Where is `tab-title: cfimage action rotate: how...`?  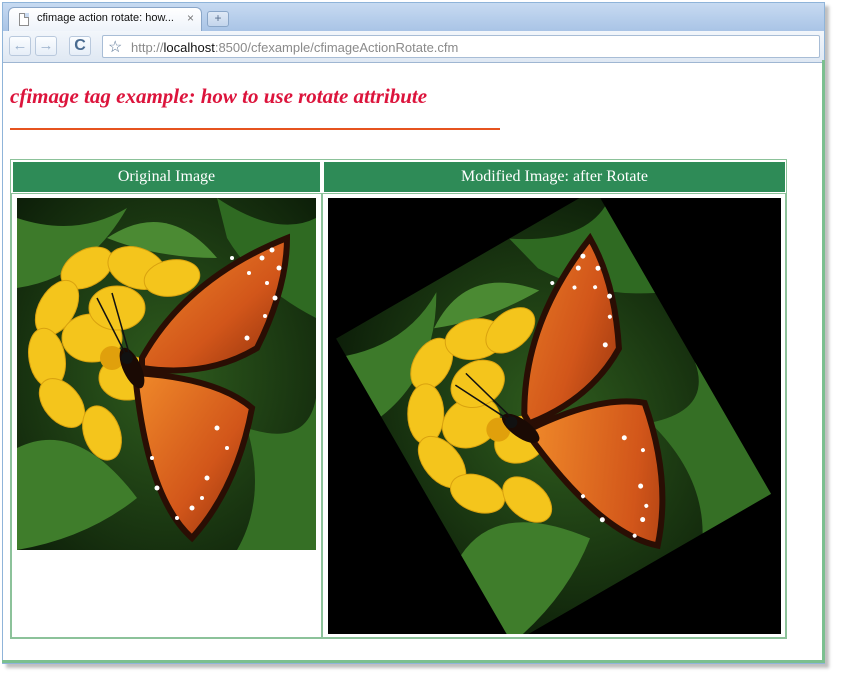 tab-title: cfimage action rotate: how... is located at coordinates (105, 18).